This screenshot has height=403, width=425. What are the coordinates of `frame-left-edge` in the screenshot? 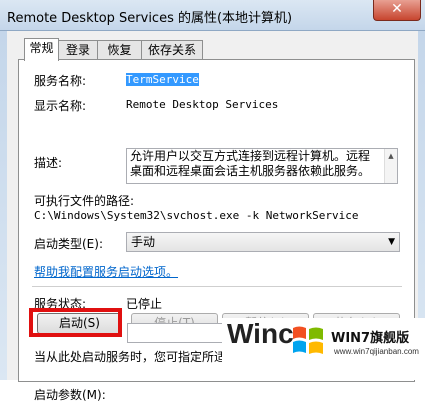 It's located at (3, 205).